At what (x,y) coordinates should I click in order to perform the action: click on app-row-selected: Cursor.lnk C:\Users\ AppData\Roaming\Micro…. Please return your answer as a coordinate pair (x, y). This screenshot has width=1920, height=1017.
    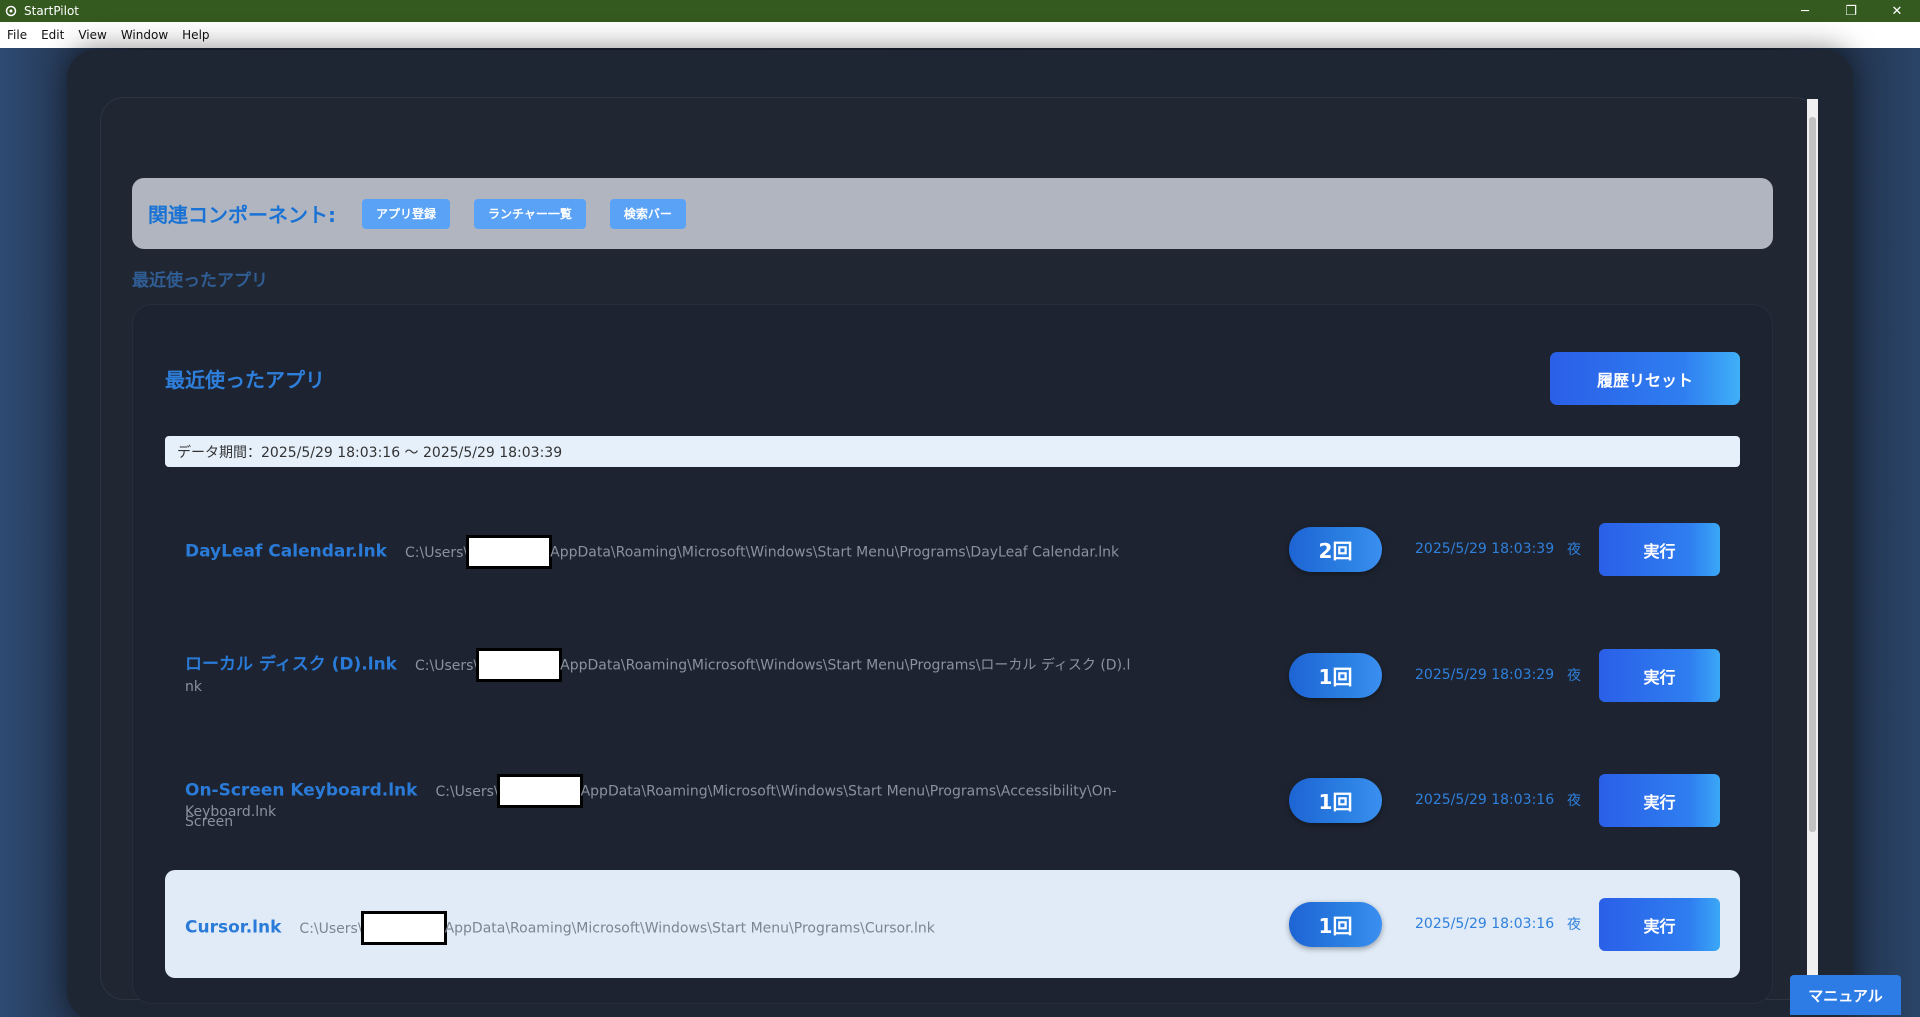
    Looking at the image, I should click on (952, 924).